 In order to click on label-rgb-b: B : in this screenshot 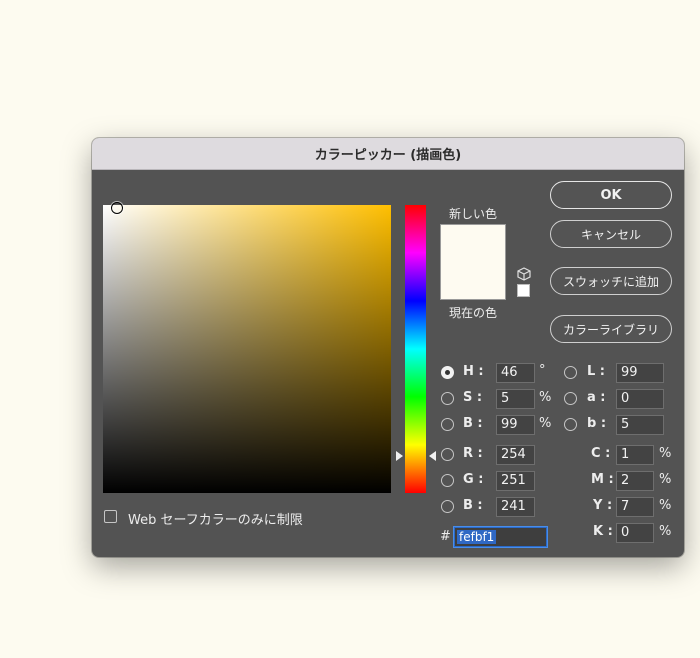, I will do `click(473, 505)`.